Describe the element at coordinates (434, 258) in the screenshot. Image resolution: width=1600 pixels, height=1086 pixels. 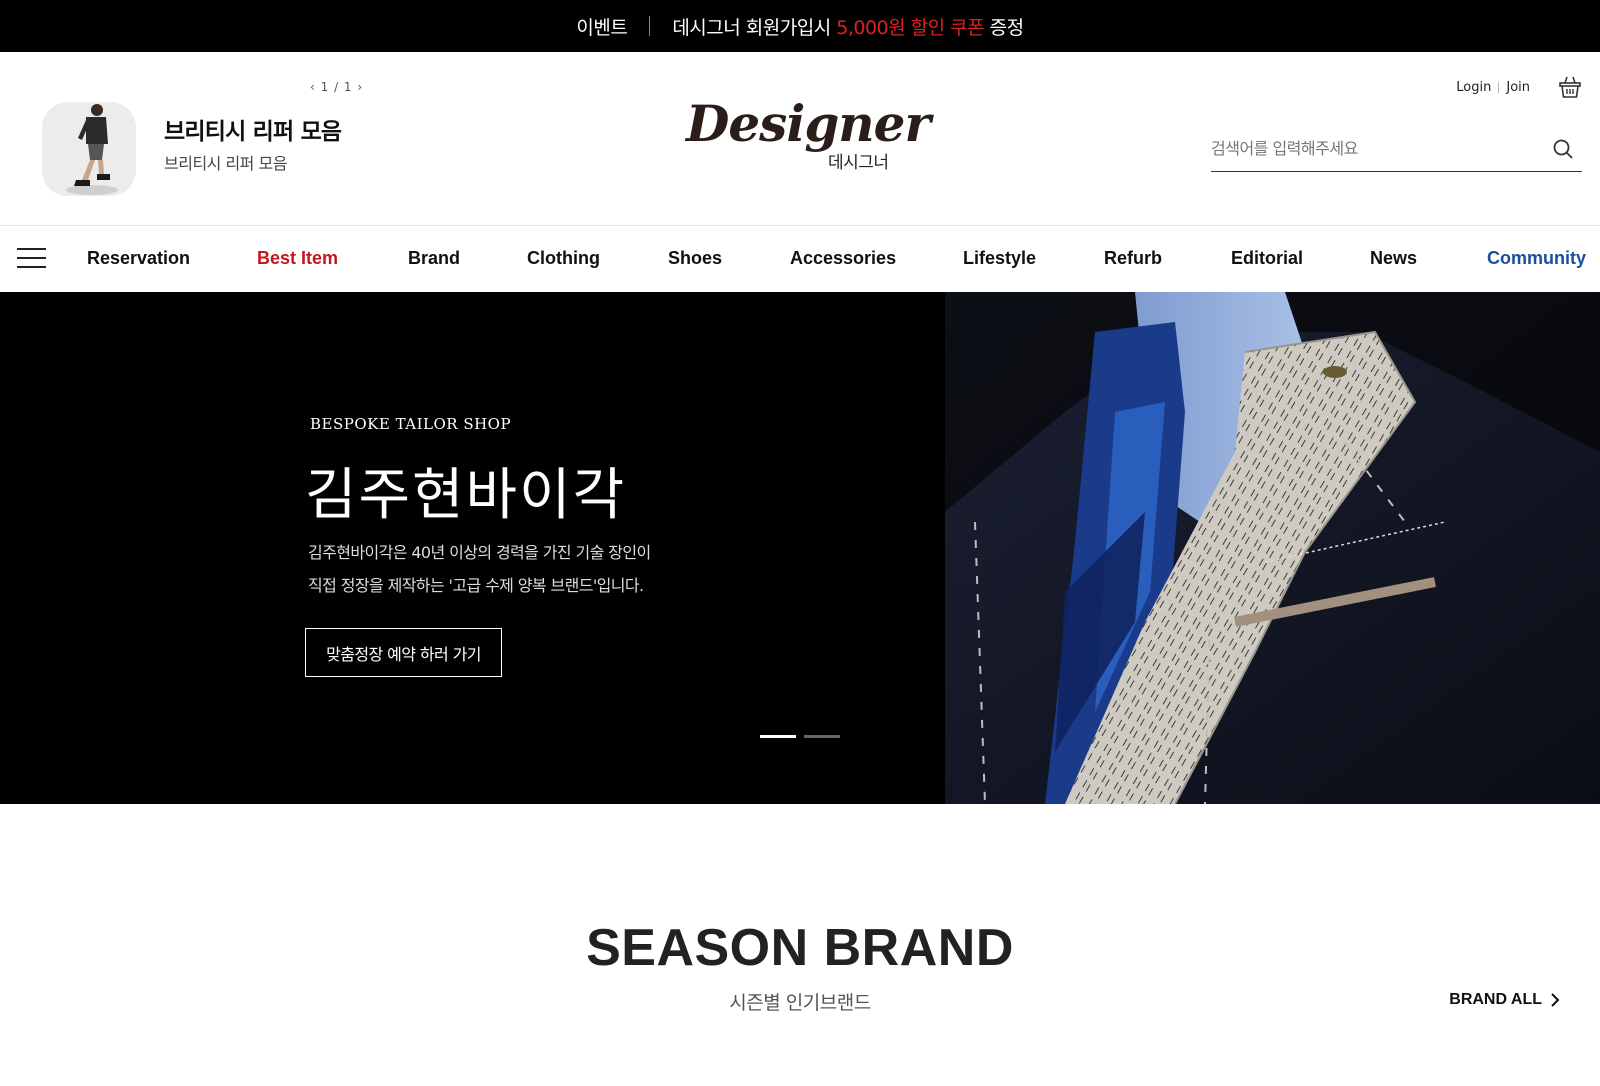
I see `nav-item-brand: Brand` at that location.